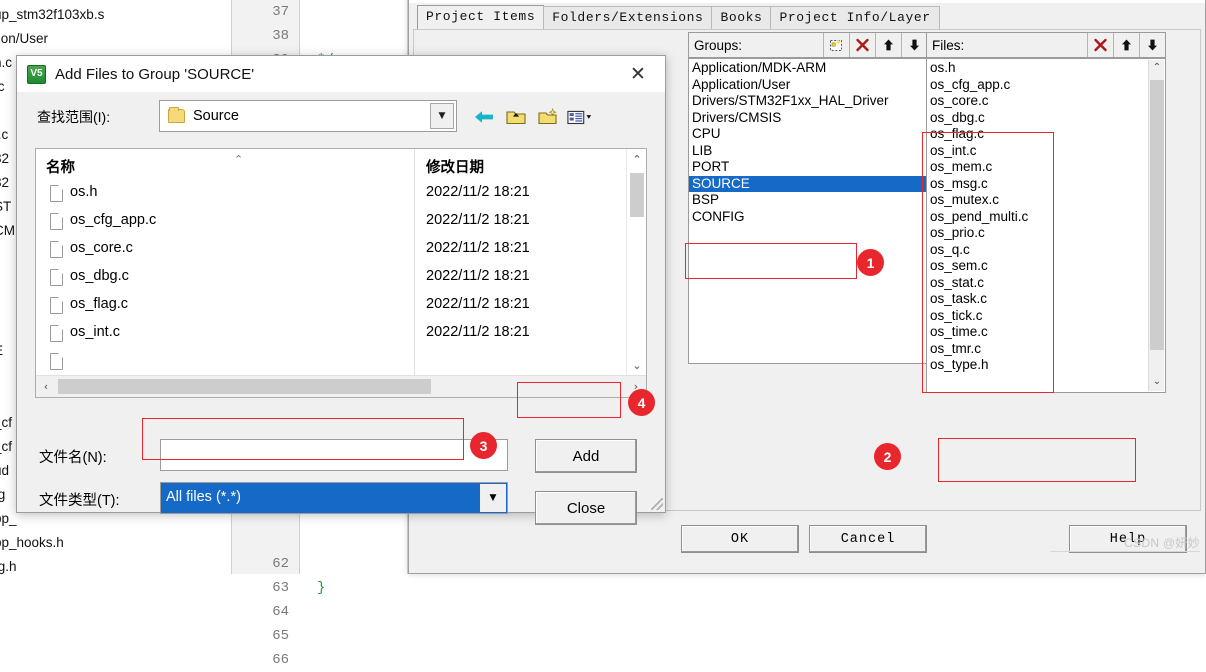  What do you see at coordinates (868, 539) in the screenshot?
I see `cancel-button: Cancel` at bounding box center [868, 539].